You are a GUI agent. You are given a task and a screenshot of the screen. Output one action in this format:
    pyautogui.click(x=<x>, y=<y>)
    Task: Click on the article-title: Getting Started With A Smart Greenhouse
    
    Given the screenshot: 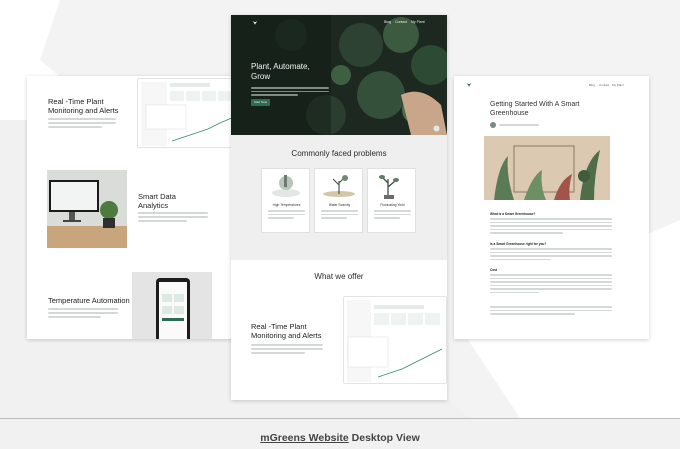 What is the action you would take?
    pyautogui.click(x=535, y=109)
    